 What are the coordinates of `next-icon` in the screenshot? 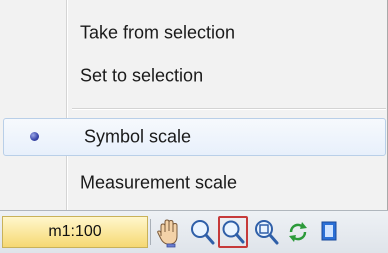 It's located at (329, 231).